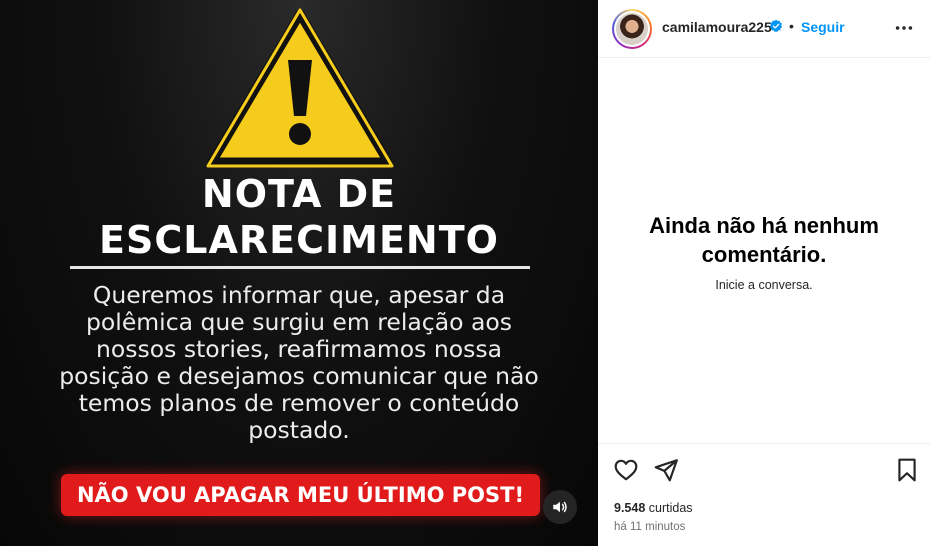  What do you see at coordinates (764, 240) in the screenshot?
I see `no-comments-heading: Ainda não há nenhum comentário.` at bounding box center [764, 240].